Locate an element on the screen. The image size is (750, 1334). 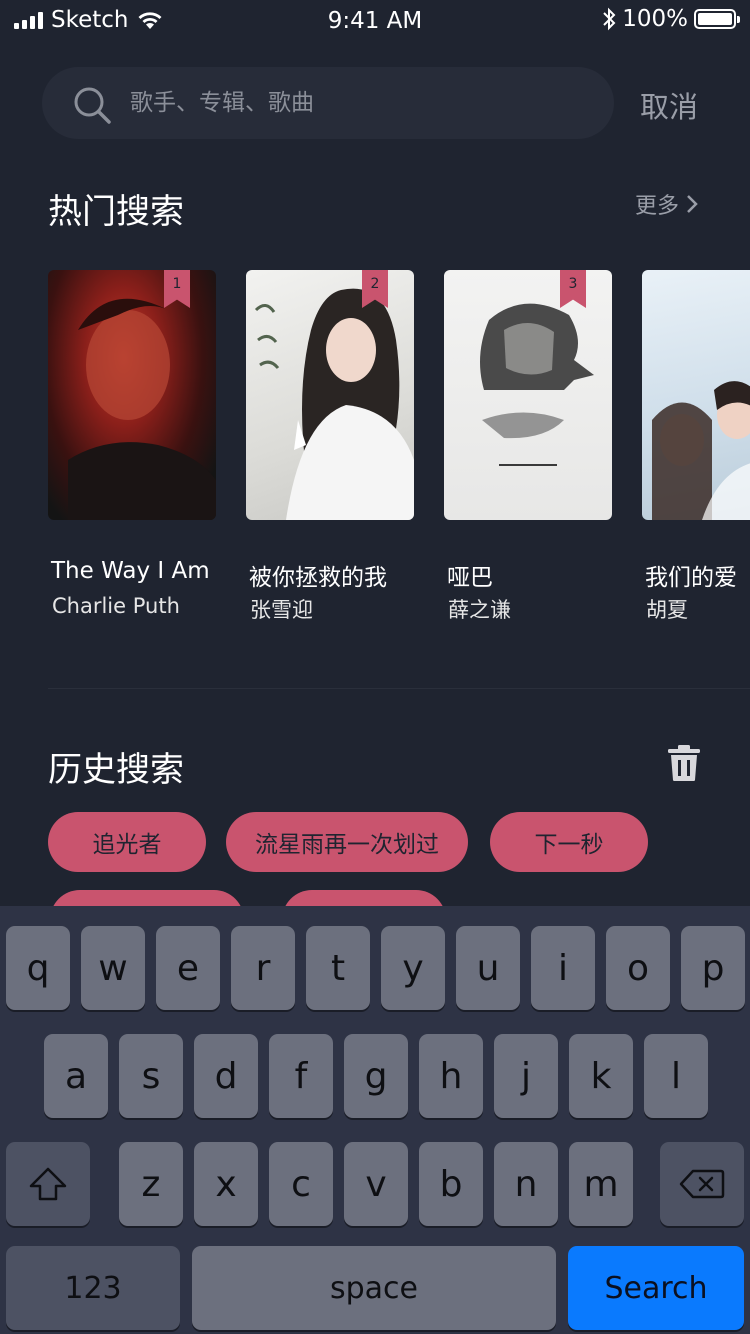
shift-icon is located at coordinates (48, 1184).